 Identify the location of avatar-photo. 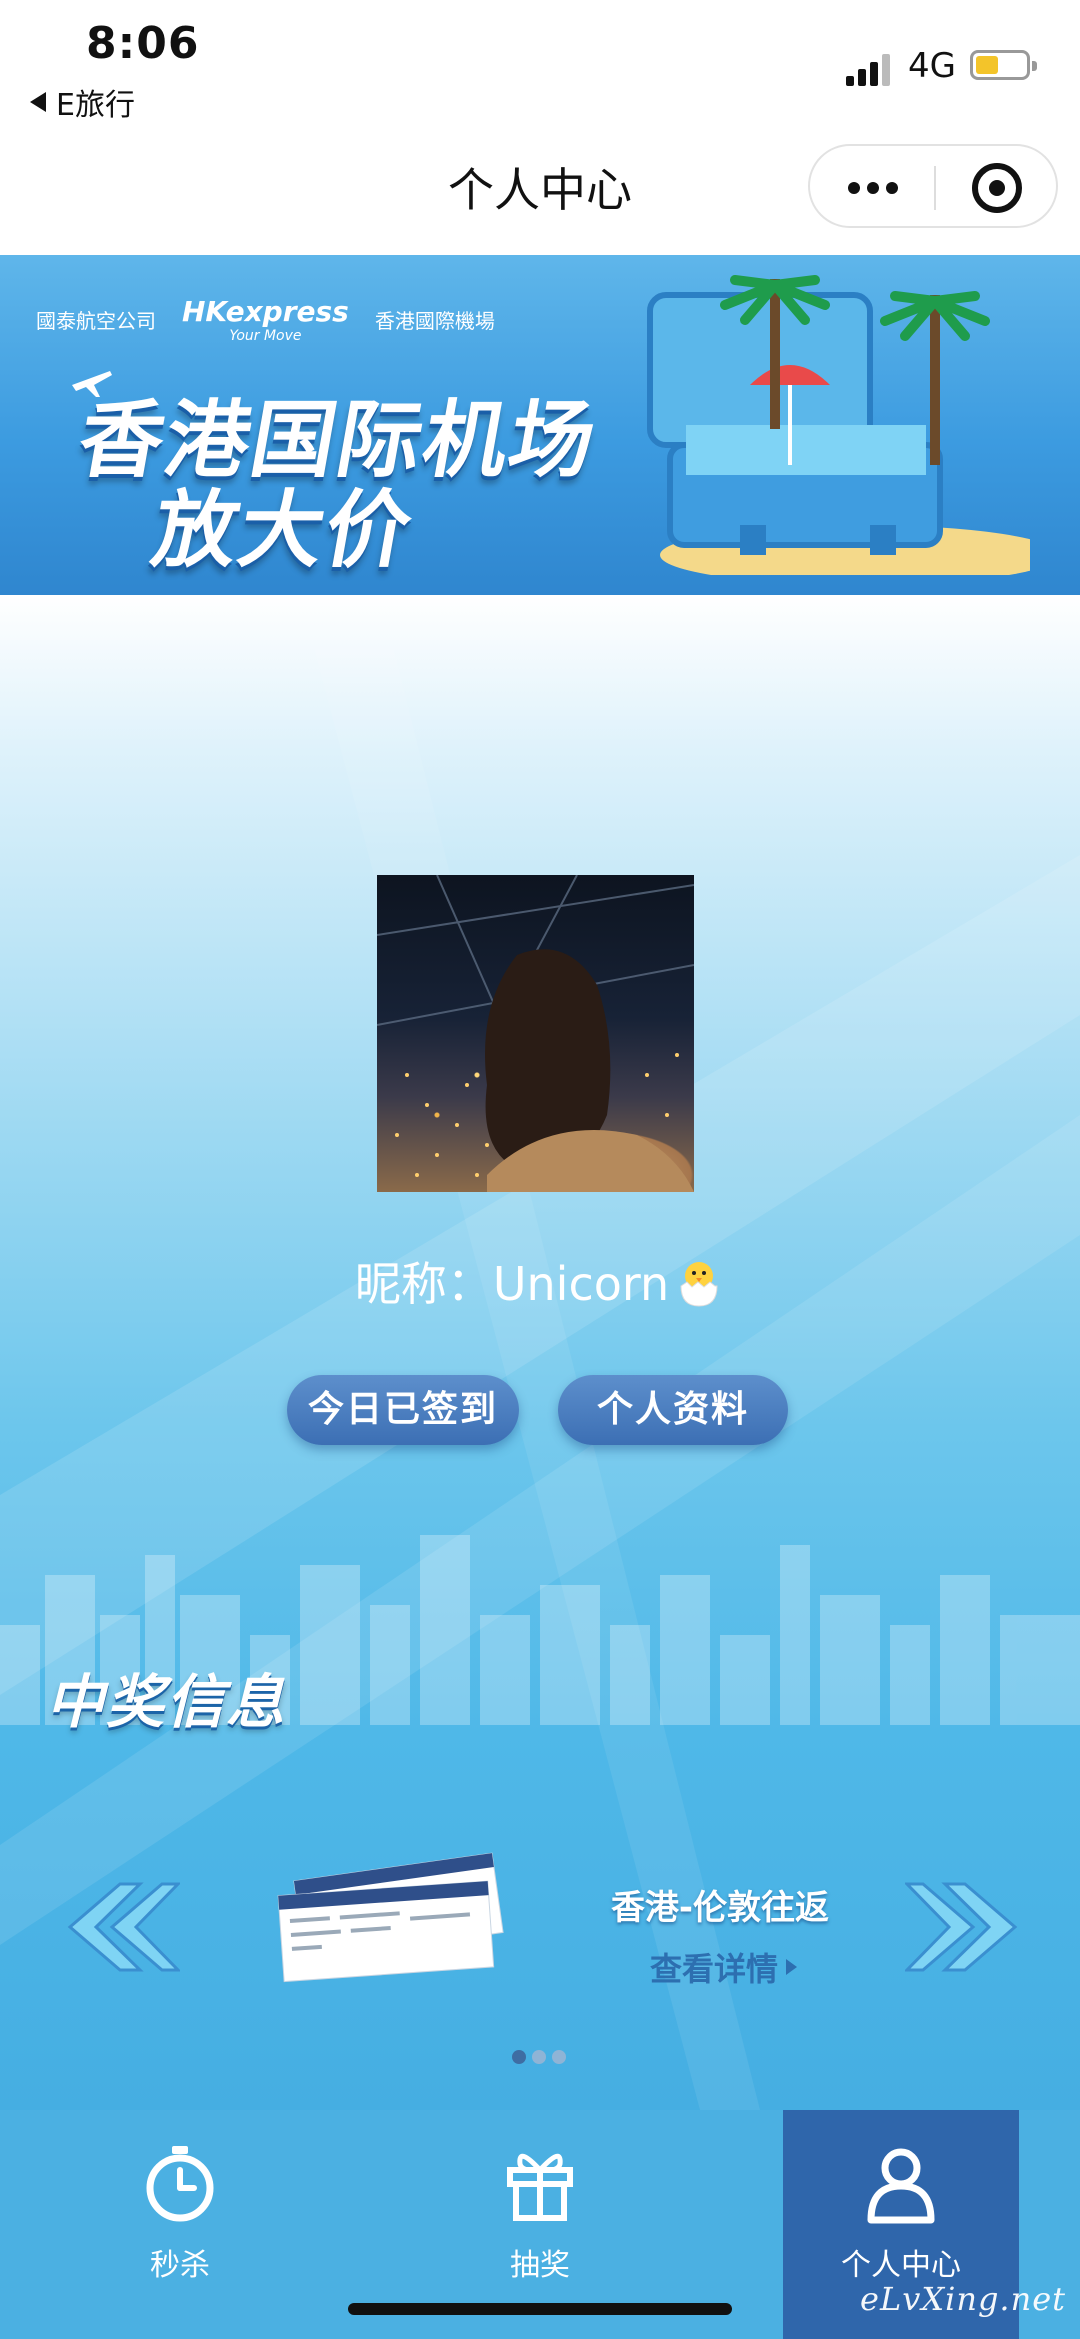
(535, 1033).